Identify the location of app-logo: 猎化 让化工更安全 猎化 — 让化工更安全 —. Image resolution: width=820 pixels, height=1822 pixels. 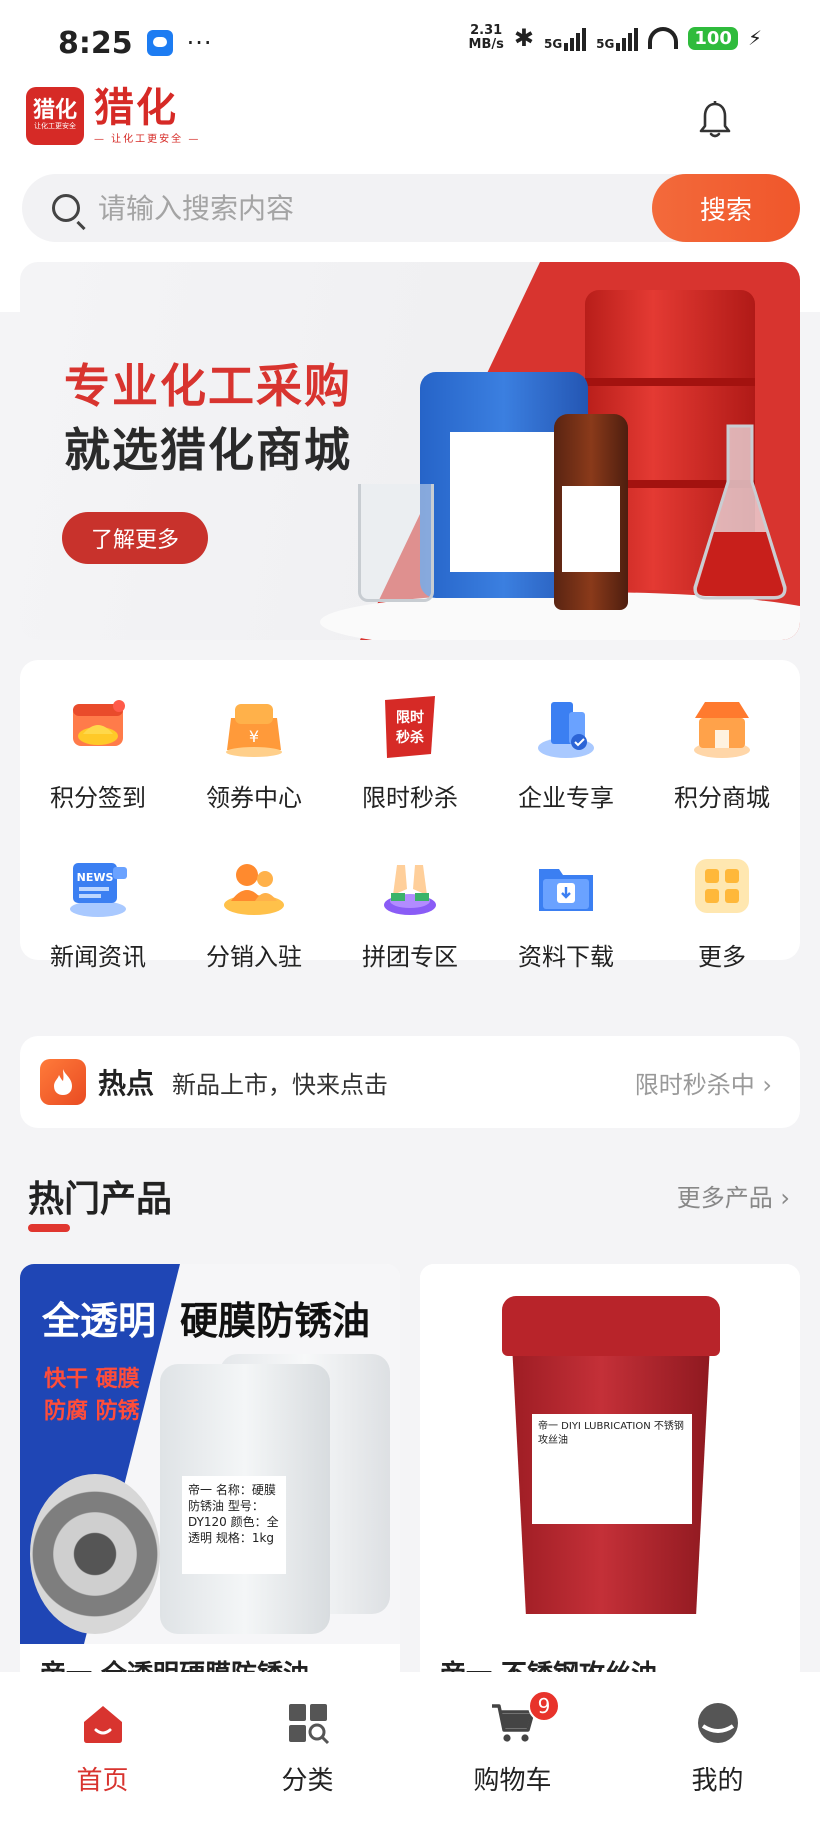
(113, 115).